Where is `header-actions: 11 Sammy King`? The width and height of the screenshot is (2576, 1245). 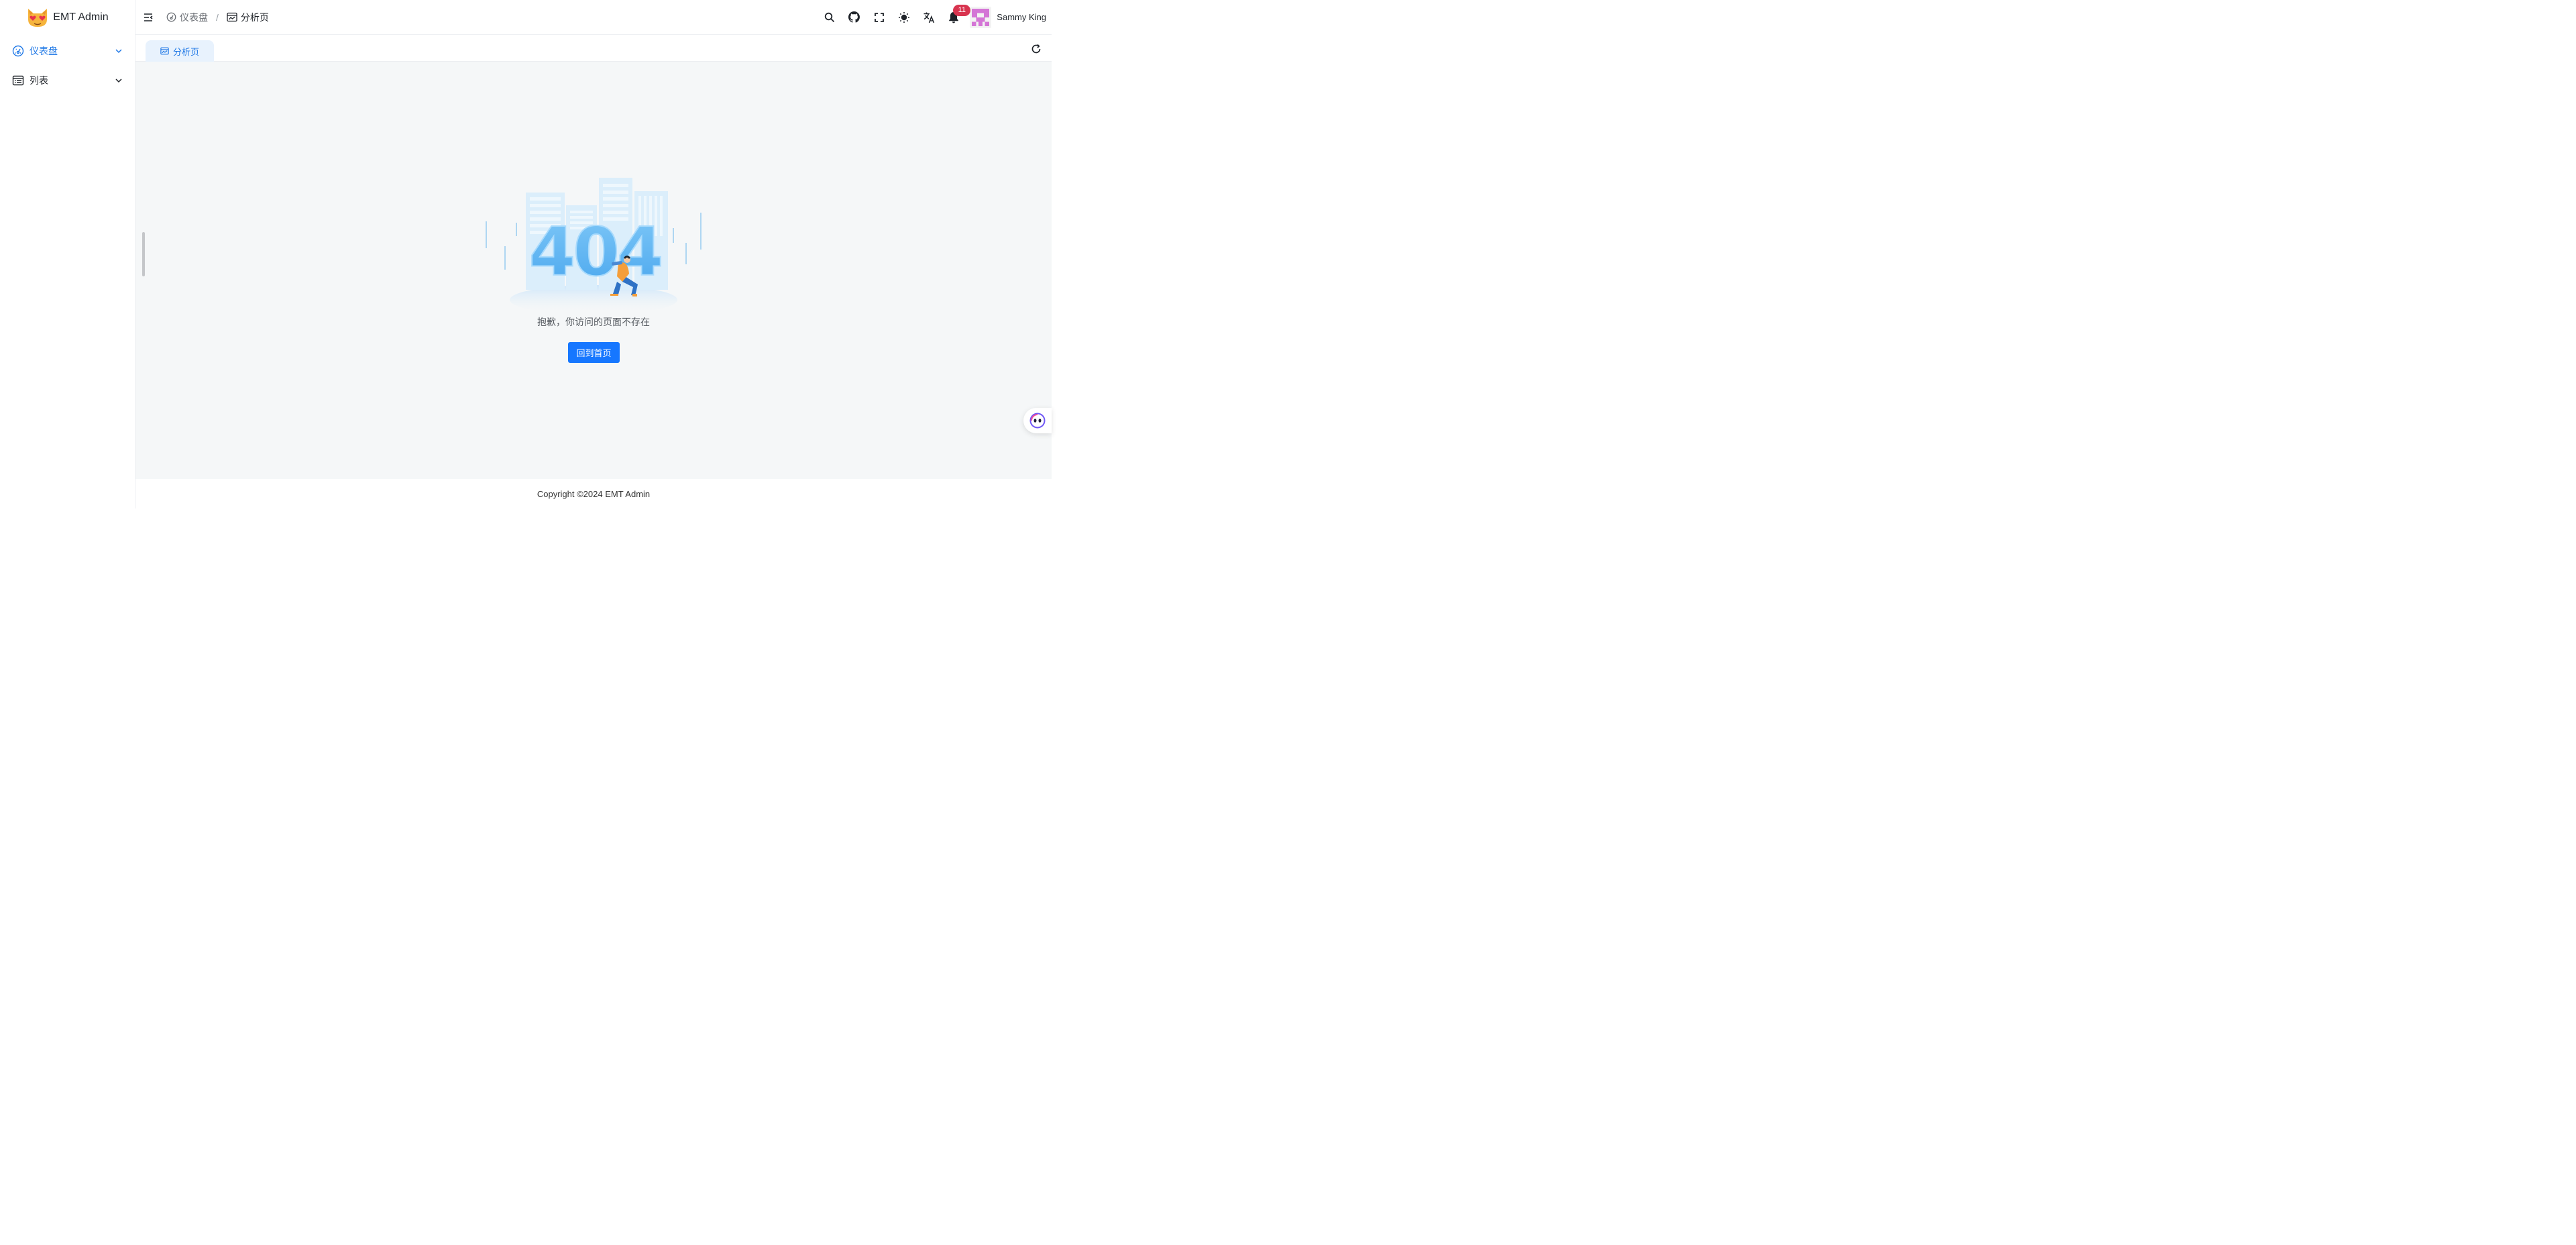 header-actions: 11 Sammy King is located at coordinates (934, 17).